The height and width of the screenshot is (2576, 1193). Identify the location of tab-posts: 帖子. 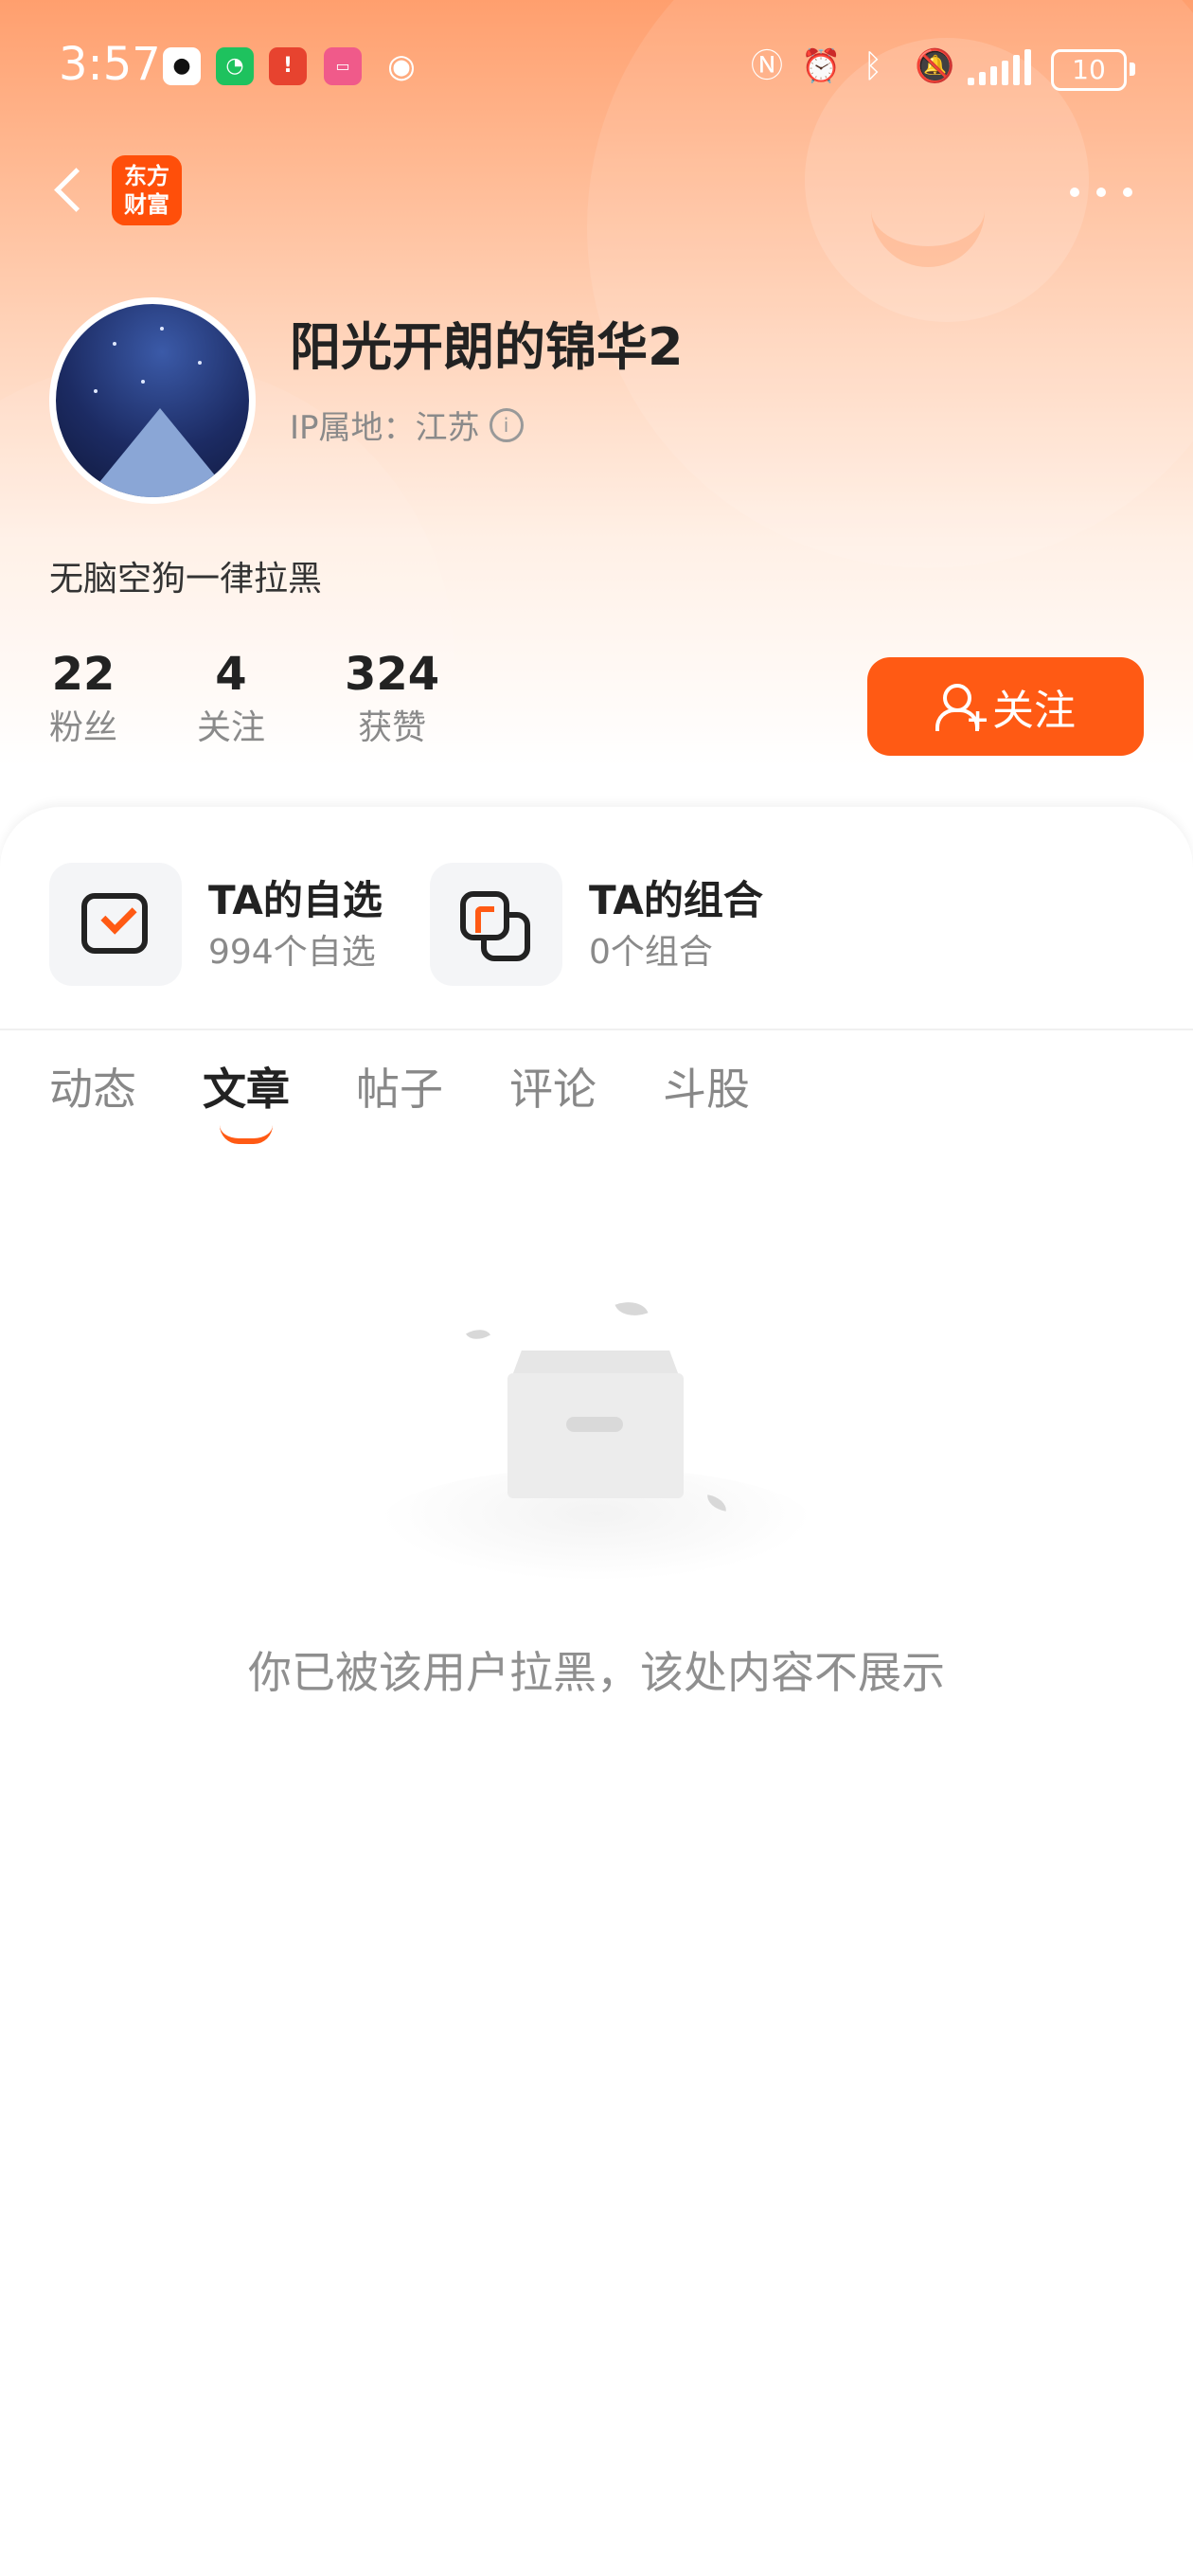
(399, 1089).